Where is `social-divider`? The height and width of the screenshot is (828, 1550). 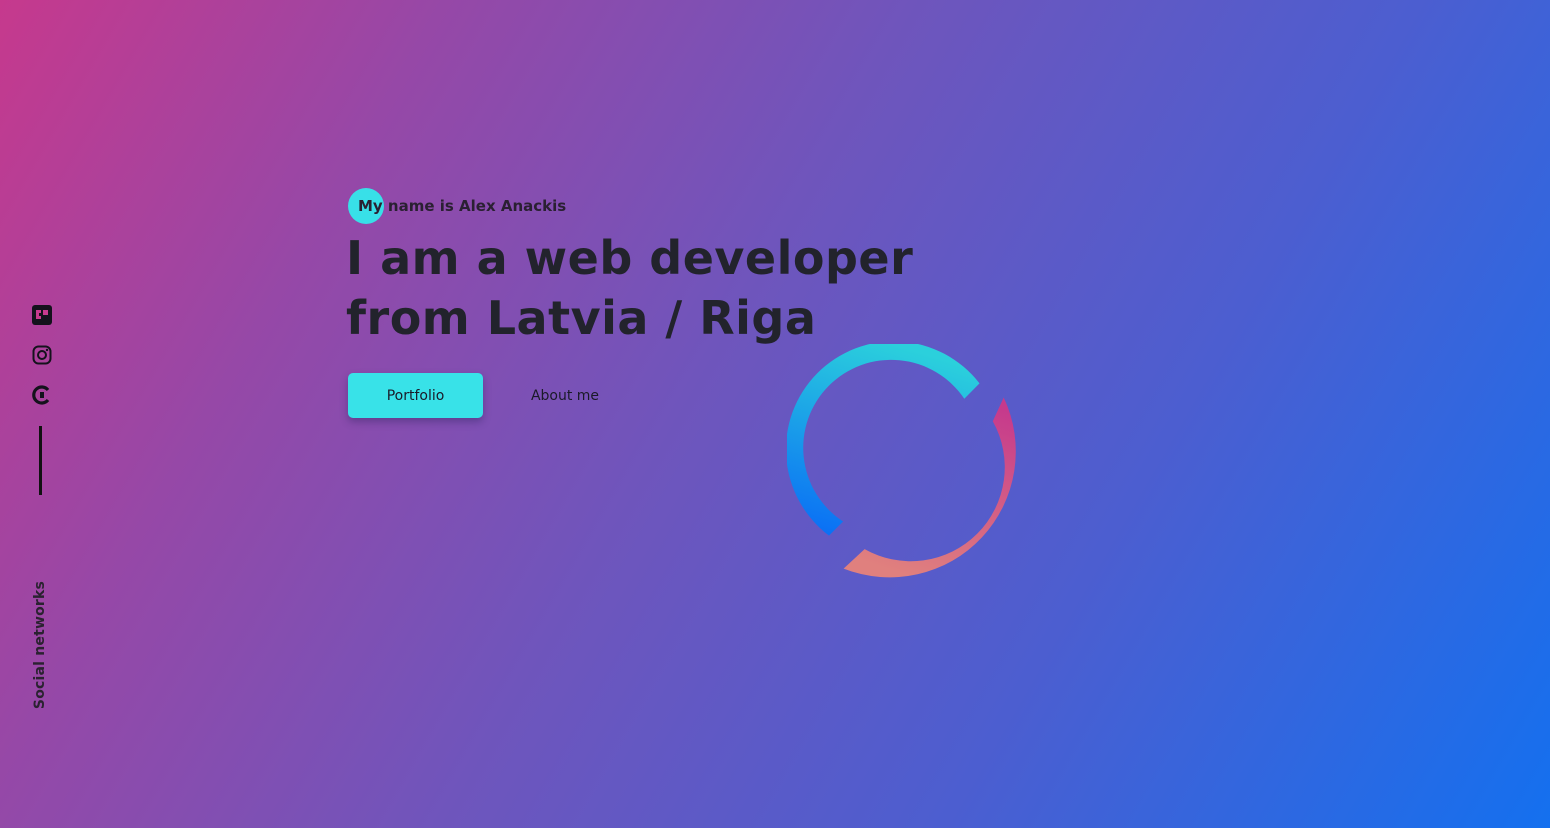
social-divider is located at coordinates (40, 460).